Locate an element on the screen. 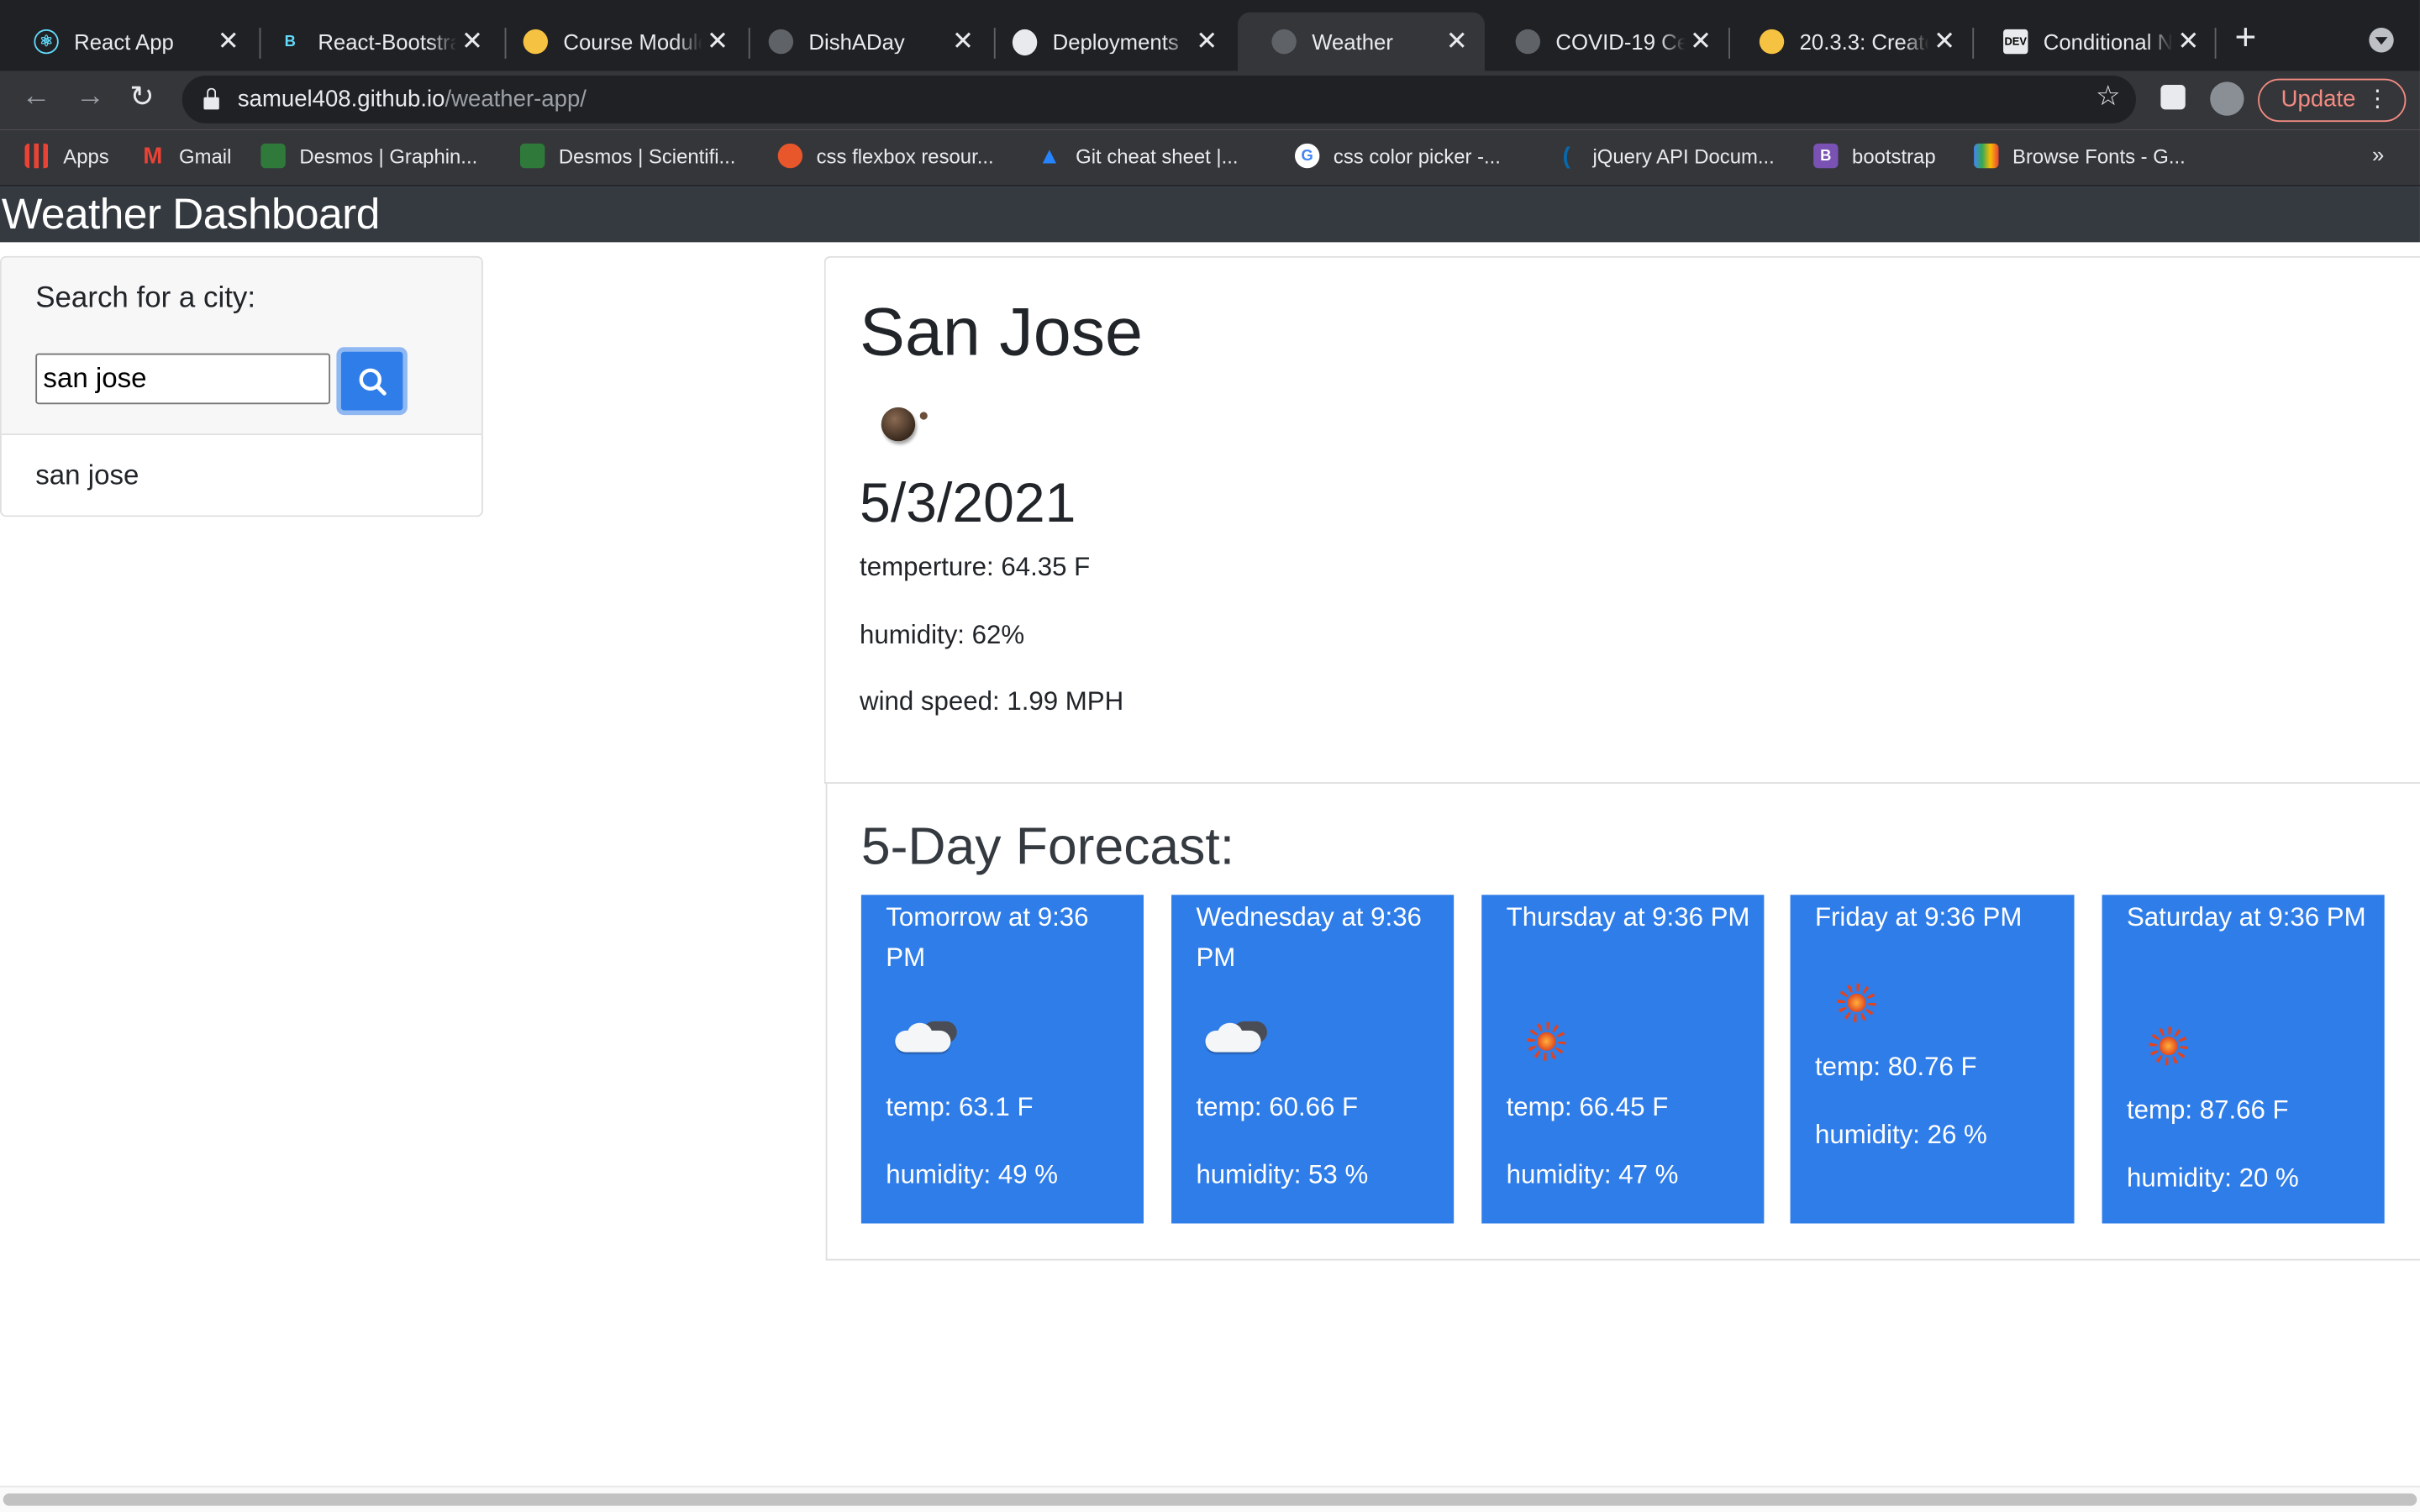 The height and width of the screenshot is (1512, 2420). forecast-temp: temp: 66.45 F is located at coordinates (1588, 1107).